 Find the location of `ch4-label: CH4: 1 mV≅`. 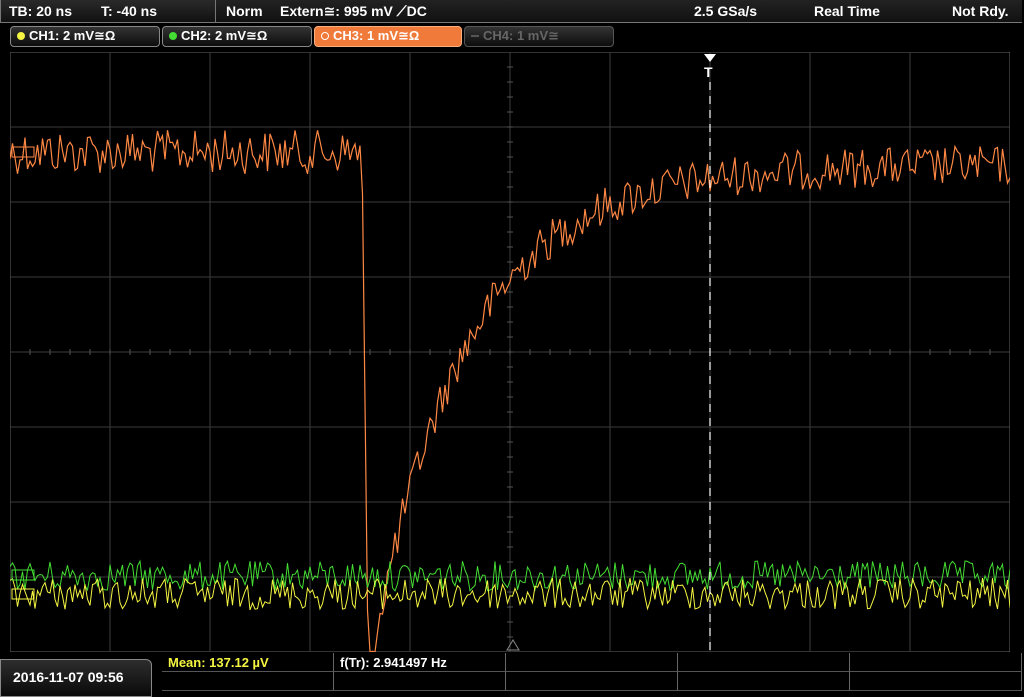

ch4-label: CH4: 1 mV≅ is located at coordinates (521, 35).